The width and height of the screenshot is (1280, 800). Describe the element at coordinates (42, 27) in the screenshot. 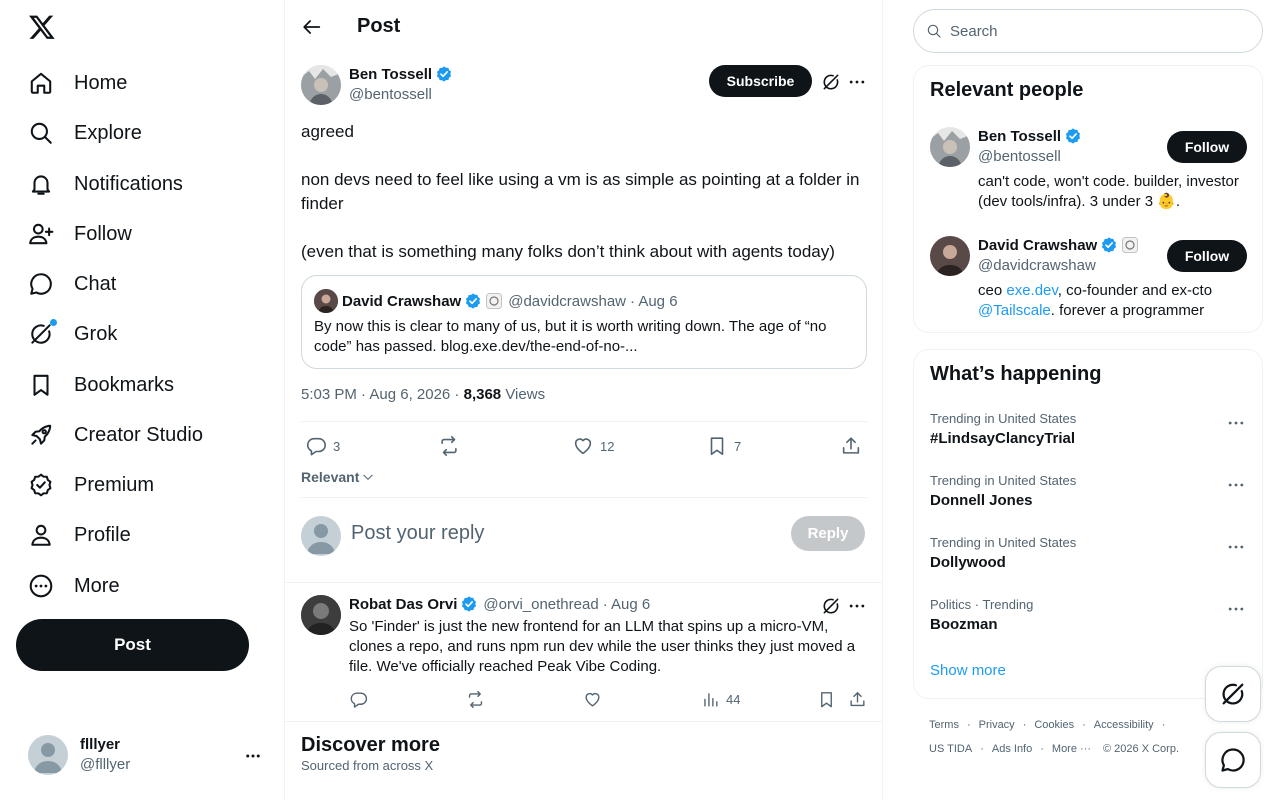

I see `x-logo-icon` at that location.